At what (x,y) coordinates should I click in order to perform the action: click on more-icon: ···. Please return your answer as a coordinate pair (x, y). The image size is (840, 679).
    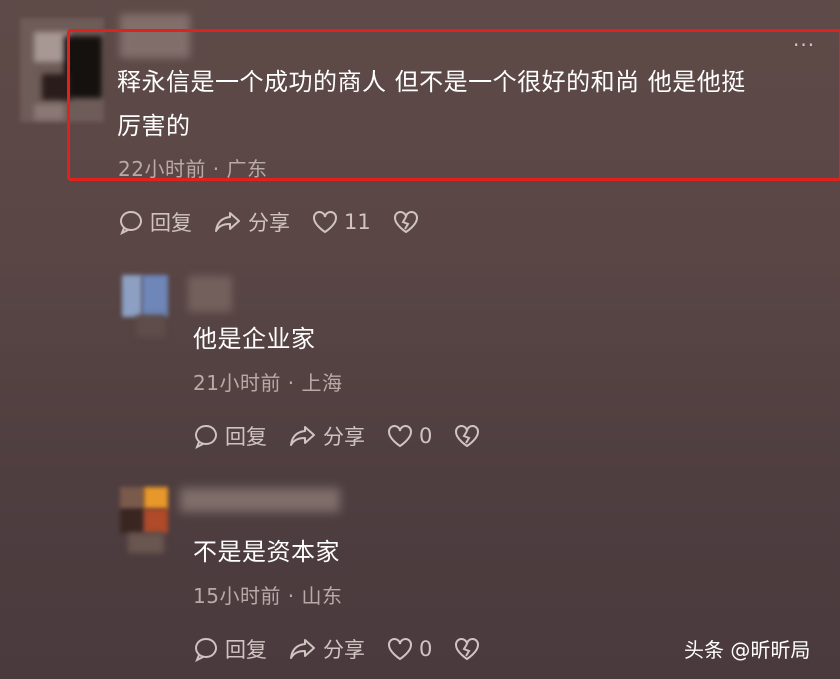
    Looking at the image, I should click on (804, 45).